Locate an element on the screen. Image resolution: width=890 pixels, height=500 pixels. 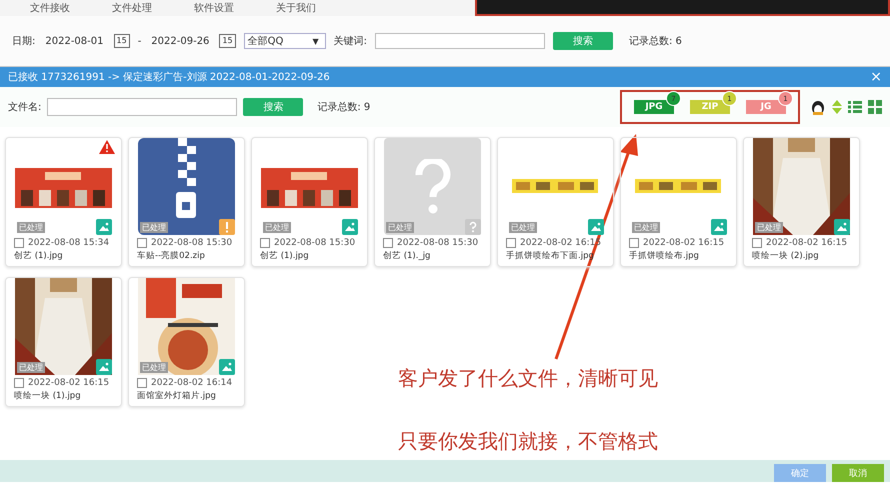
file-name: 车贴--亮膜02.zip is located at coordinates (171, 256).